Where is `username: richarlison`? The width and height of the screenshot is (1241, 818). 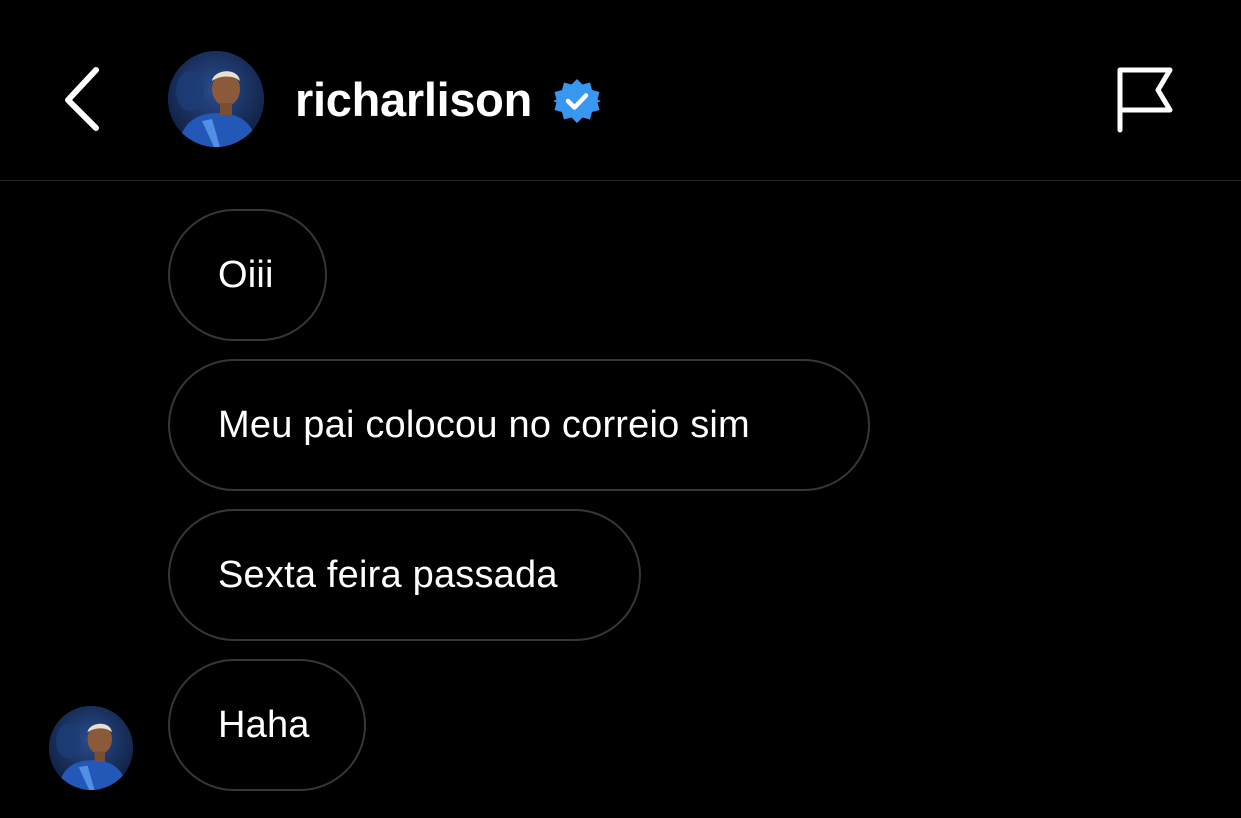
username: richarlison is located at coordinates (413, 100).